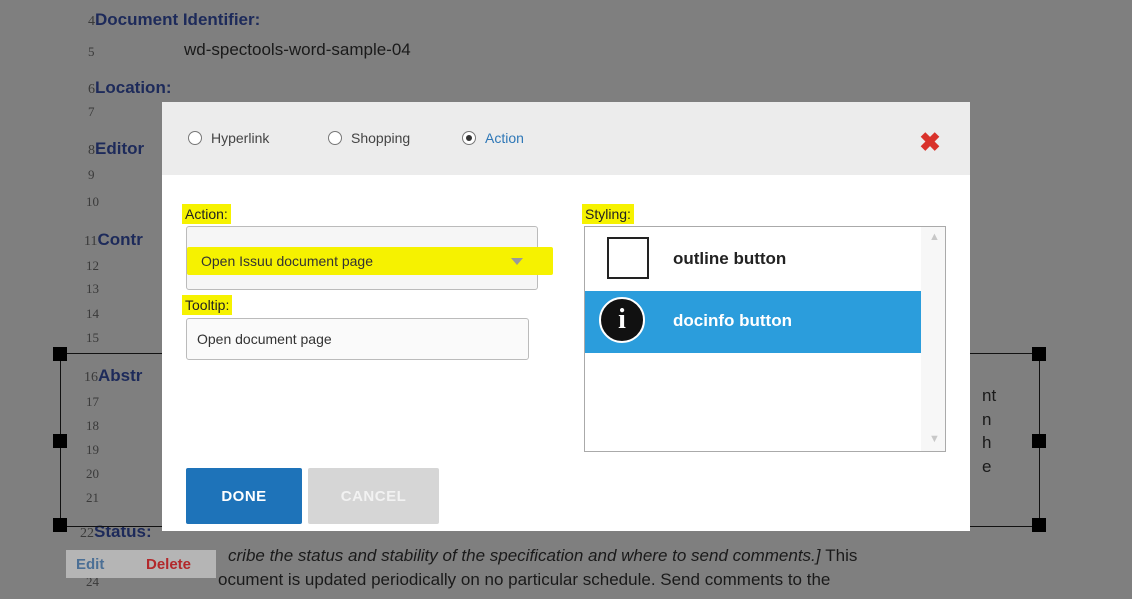  Describe the element at coordinates (92, 337) in the screenshot. I see `line-number: 15` at that location.